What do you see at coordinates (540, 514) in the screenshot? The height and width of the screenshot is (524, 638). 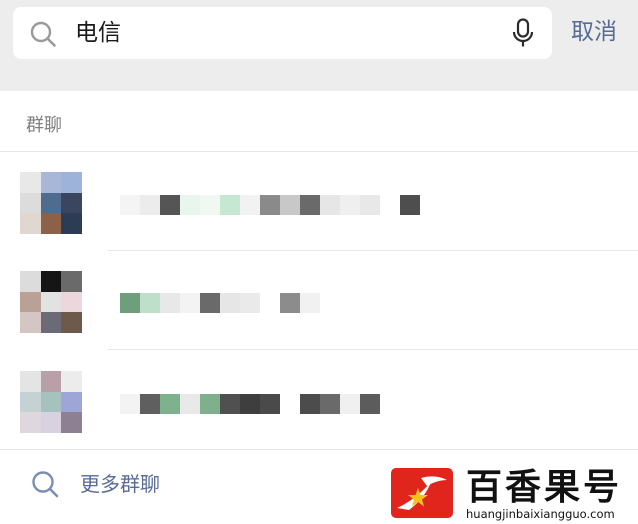 I see `watermark-url: huangjinbaixiangguo.com` at bounding box center [540, 514].